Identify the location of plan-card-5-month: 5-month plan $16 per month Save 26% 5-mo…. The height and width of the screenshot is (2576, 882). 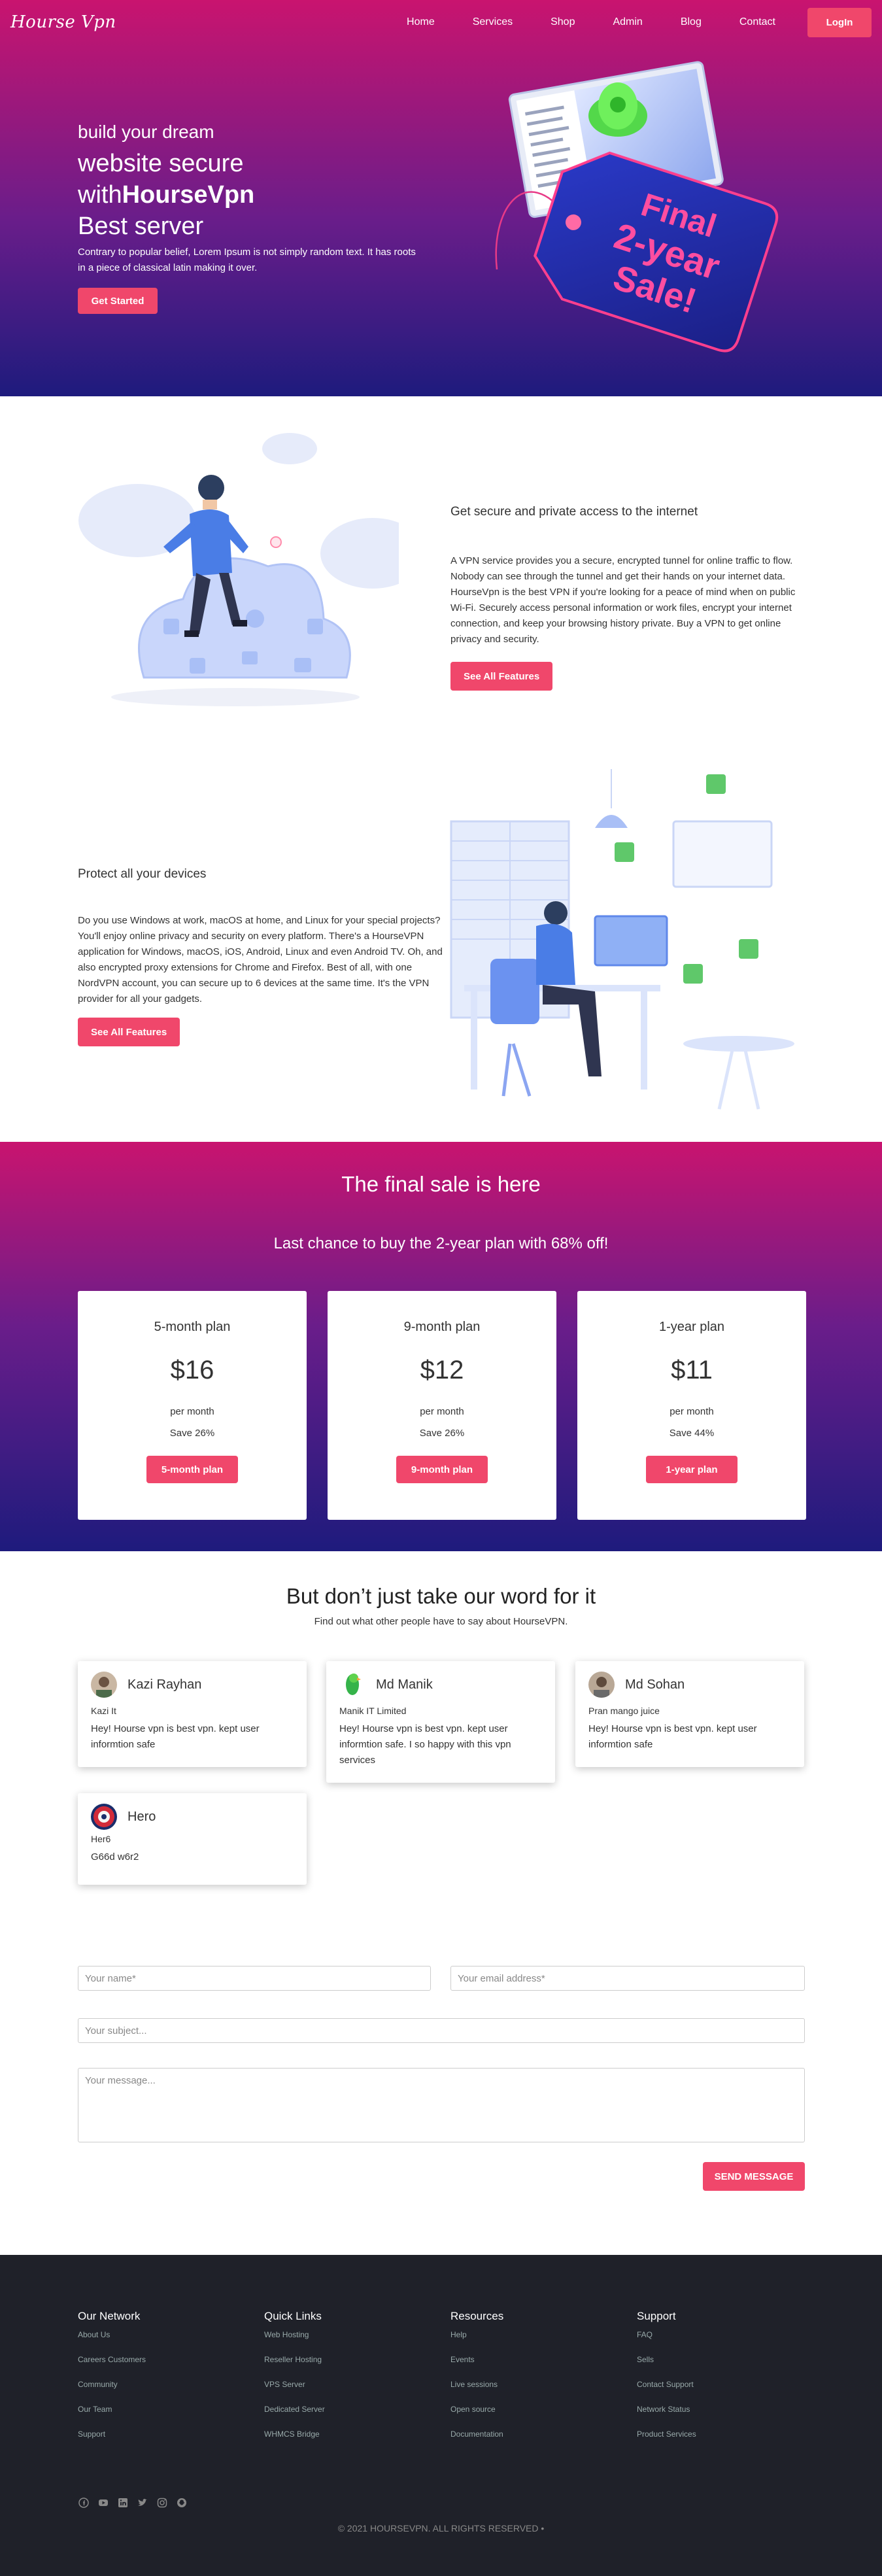
(192, 1406).